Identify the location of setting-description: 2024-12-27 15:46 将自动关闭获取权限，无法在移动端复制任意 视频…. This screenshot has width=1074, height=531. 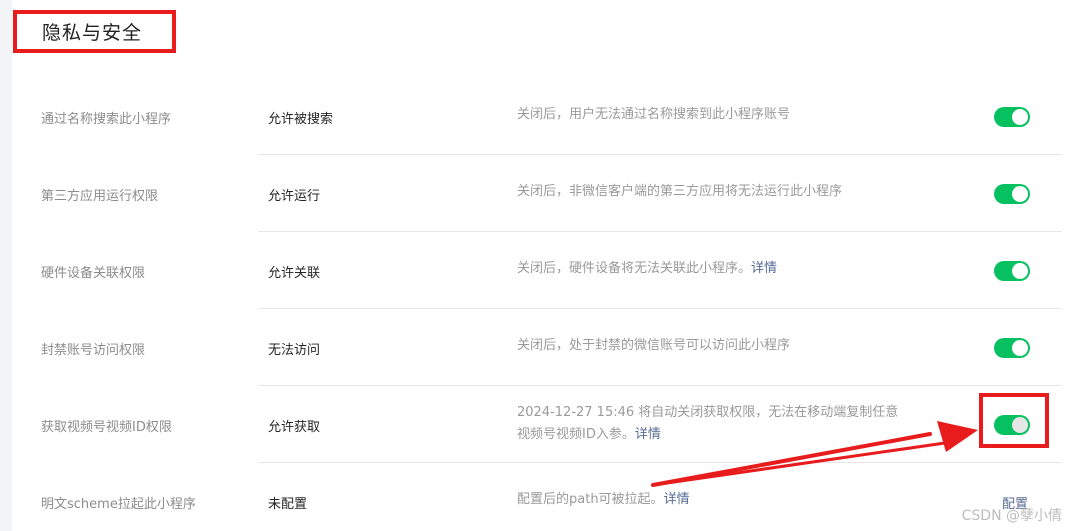
(727, 424).